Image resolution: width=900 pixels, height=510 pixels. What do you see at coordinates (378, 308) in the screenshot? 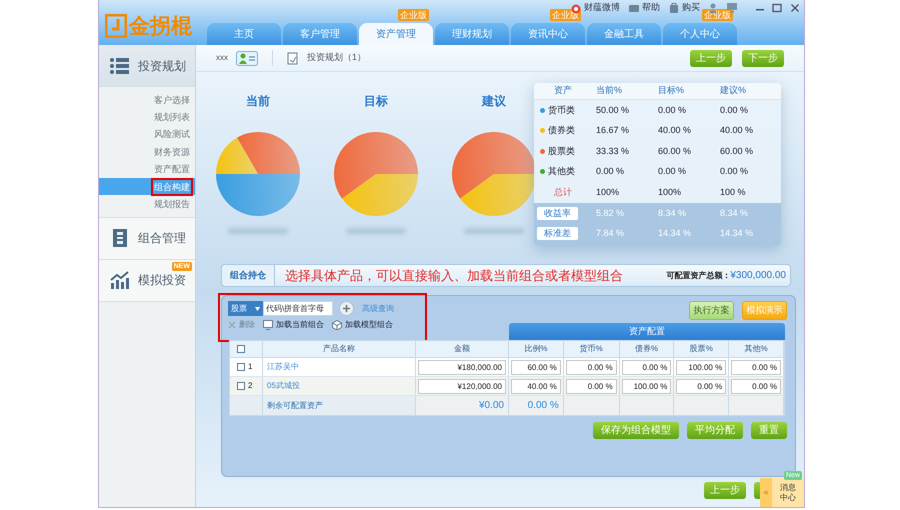
I see `advanced-search-link: 高级查询` at bounding box center [378, 308].